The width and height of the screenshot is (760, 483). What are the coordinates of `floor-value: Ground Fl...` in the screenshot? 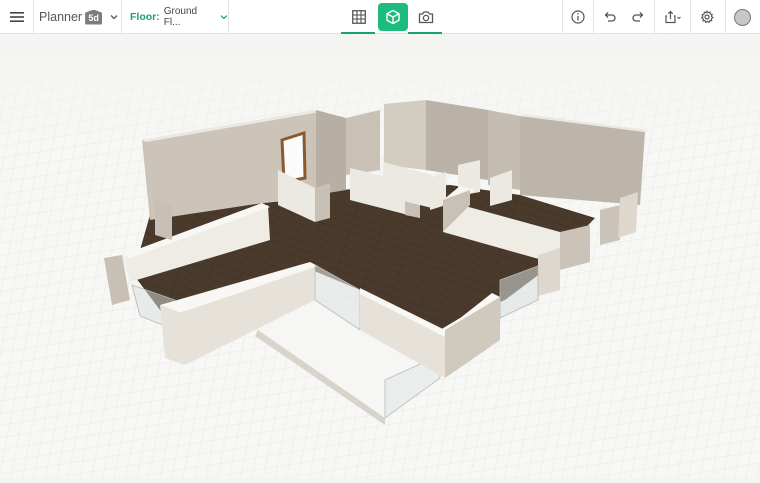 It's located at (180, 17).